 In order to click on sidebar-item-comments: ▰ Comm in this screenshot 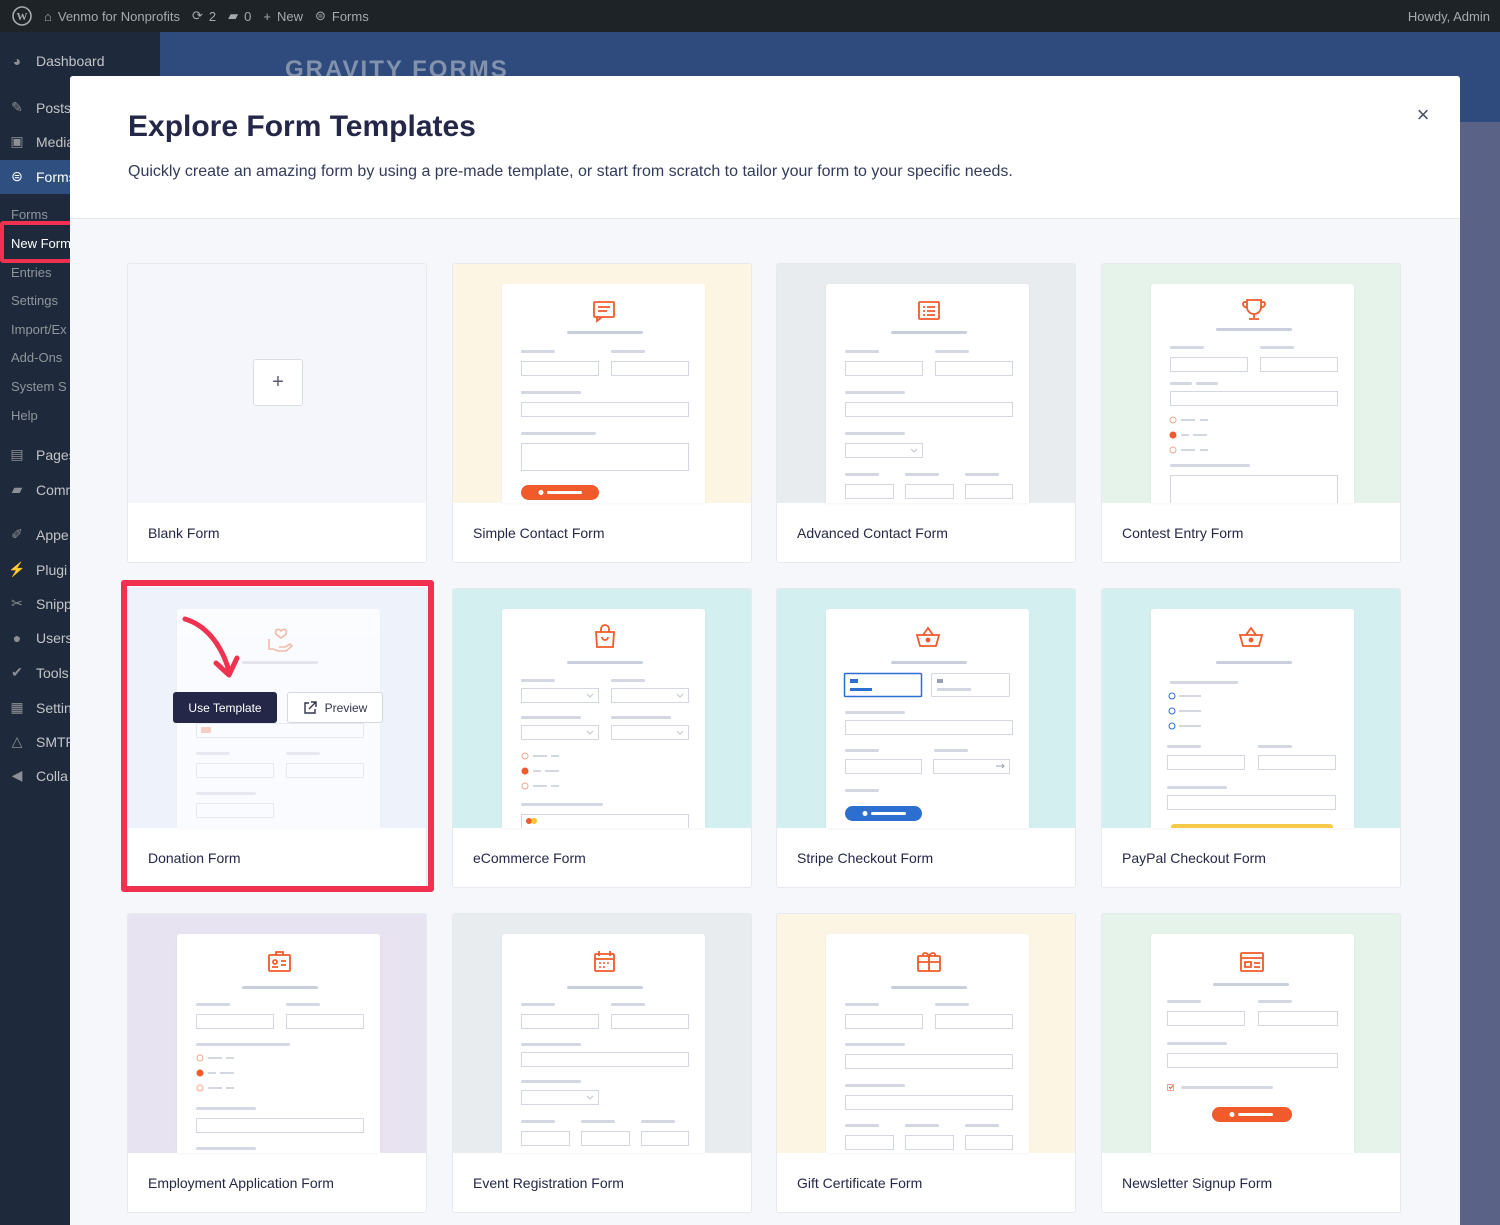, I will do `click(43, 489)`.